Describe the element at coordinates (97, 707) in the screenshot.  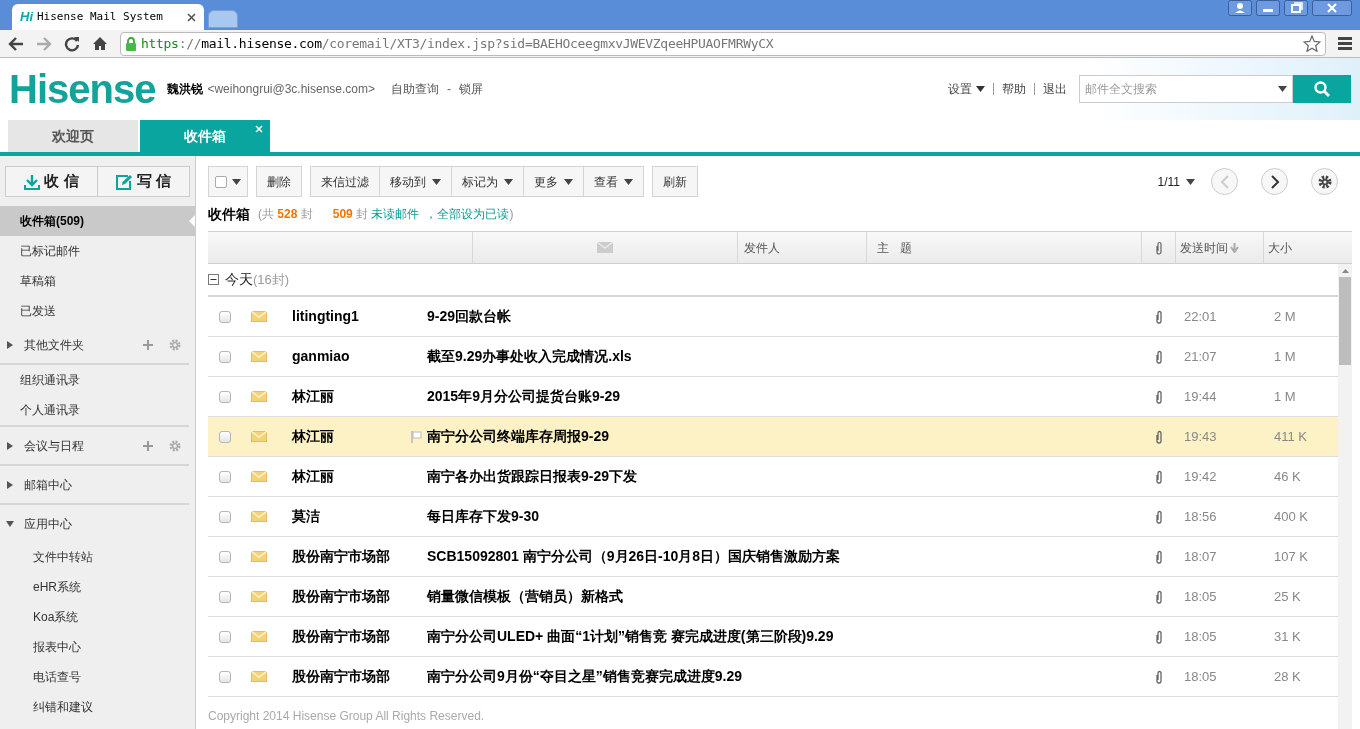
I see `app-item: 纠错和建议` at that location.